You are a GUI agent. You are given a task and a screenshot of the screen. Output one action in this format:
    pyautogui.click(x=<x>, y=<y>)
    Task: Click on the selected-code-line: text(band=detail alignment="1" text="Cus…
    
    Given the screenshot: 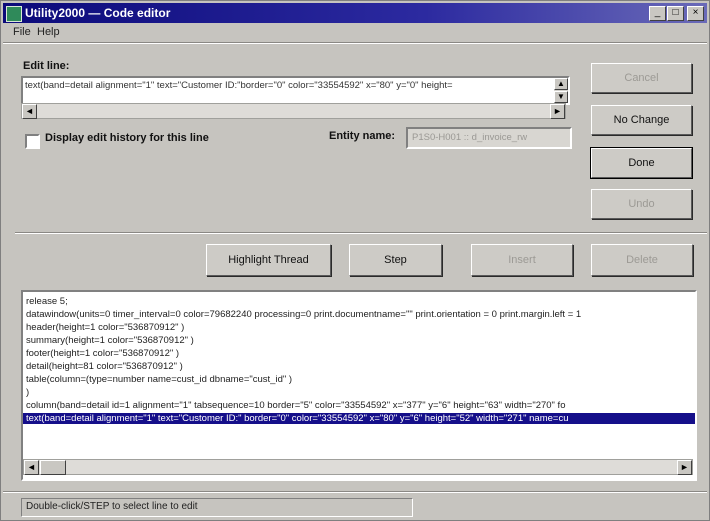 What is the action you would take?
    pyautogui.click(x=359, y=418)
    